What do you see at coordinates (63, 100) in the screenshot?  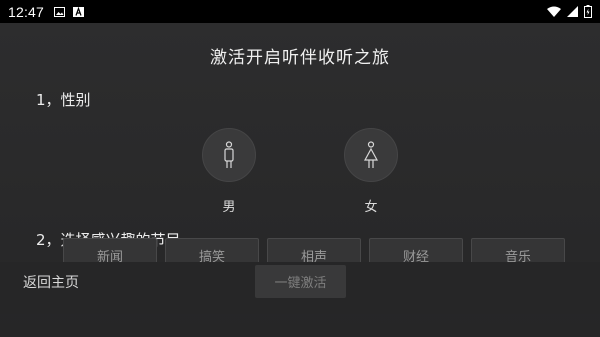 I see `gender-section-label: 1，性别` at bounding box center [63, 100].